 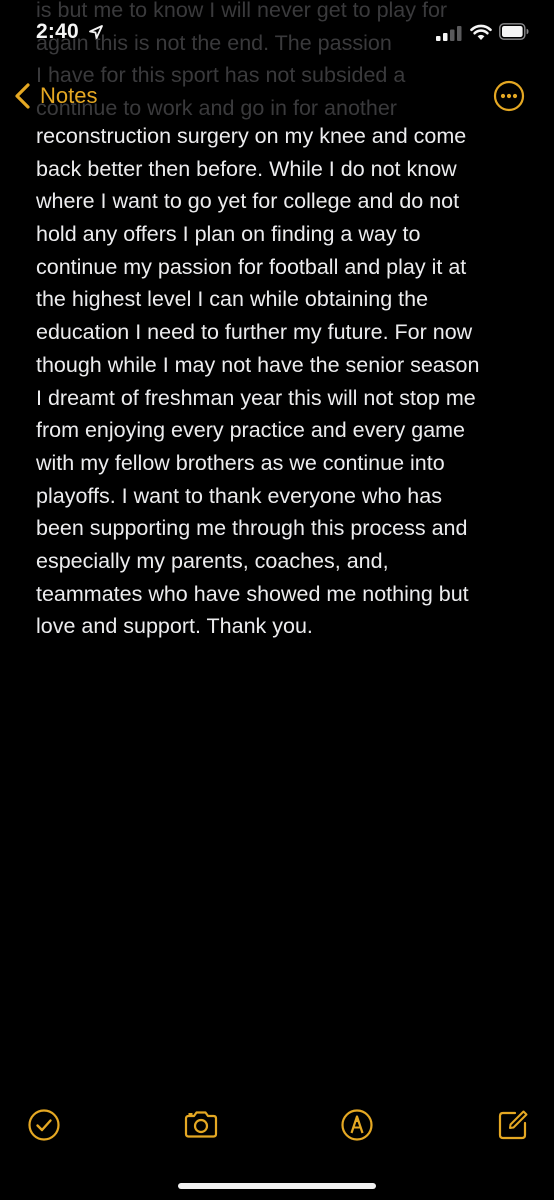 I want to click on back-button-label: Notes, so click(x=69, y=95).